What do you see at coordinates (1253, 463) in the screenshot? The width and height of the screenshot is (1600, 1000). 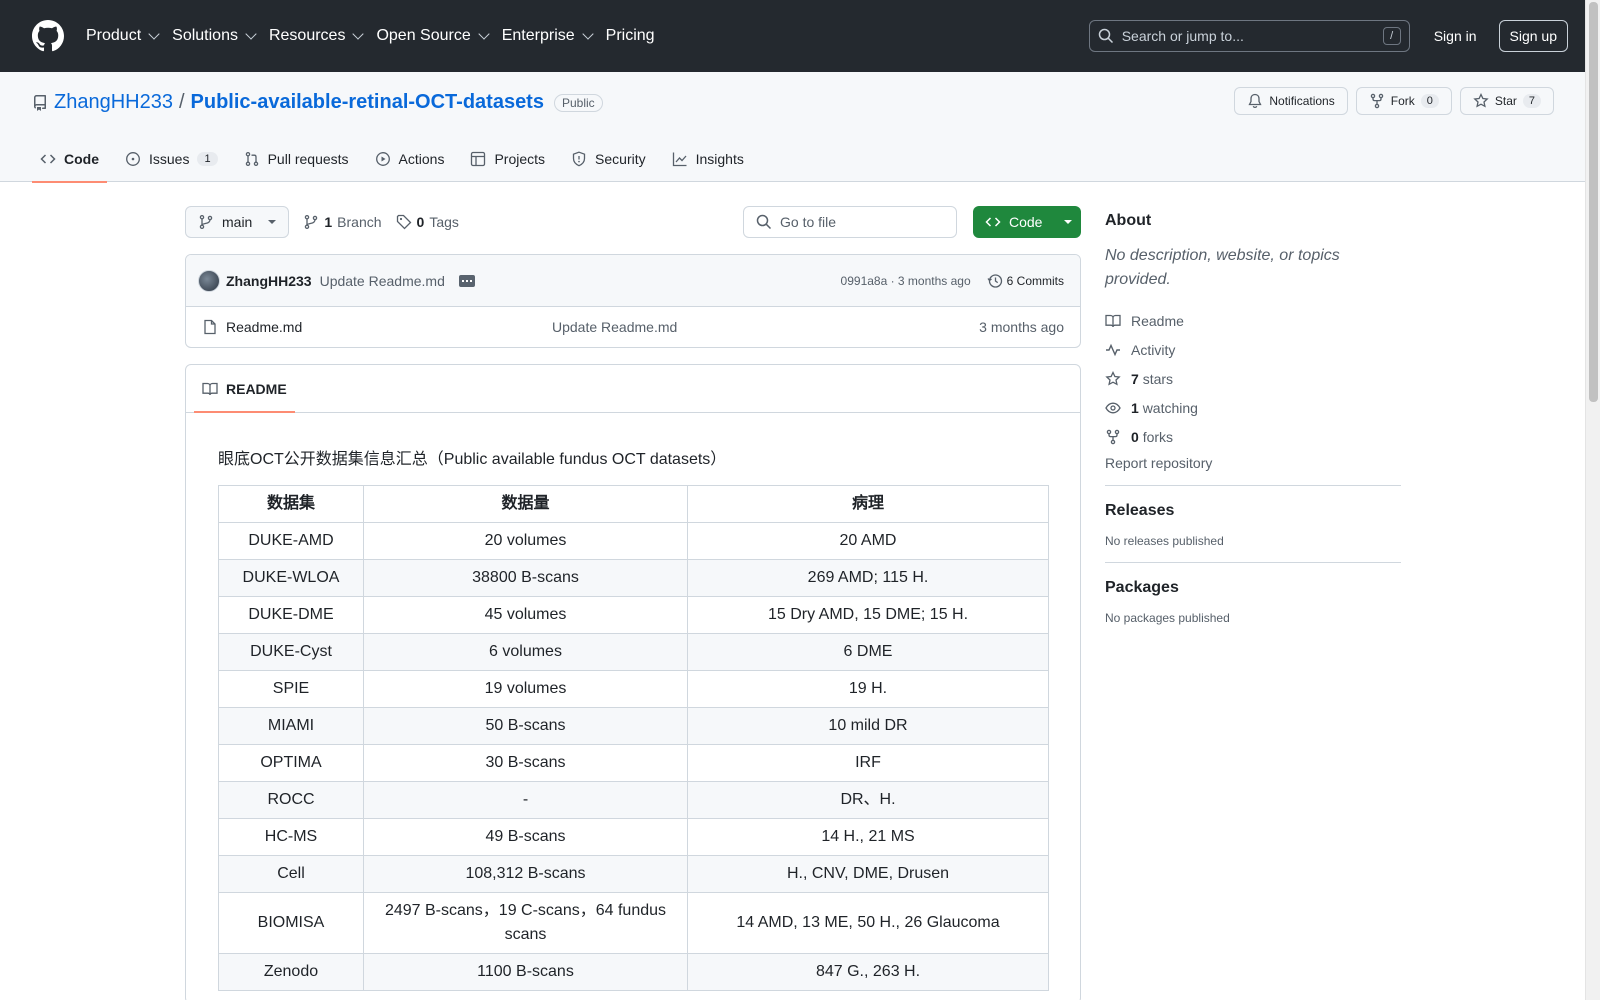 I see `report-repository-link: Report repository` at bounding box center [1253, 463].